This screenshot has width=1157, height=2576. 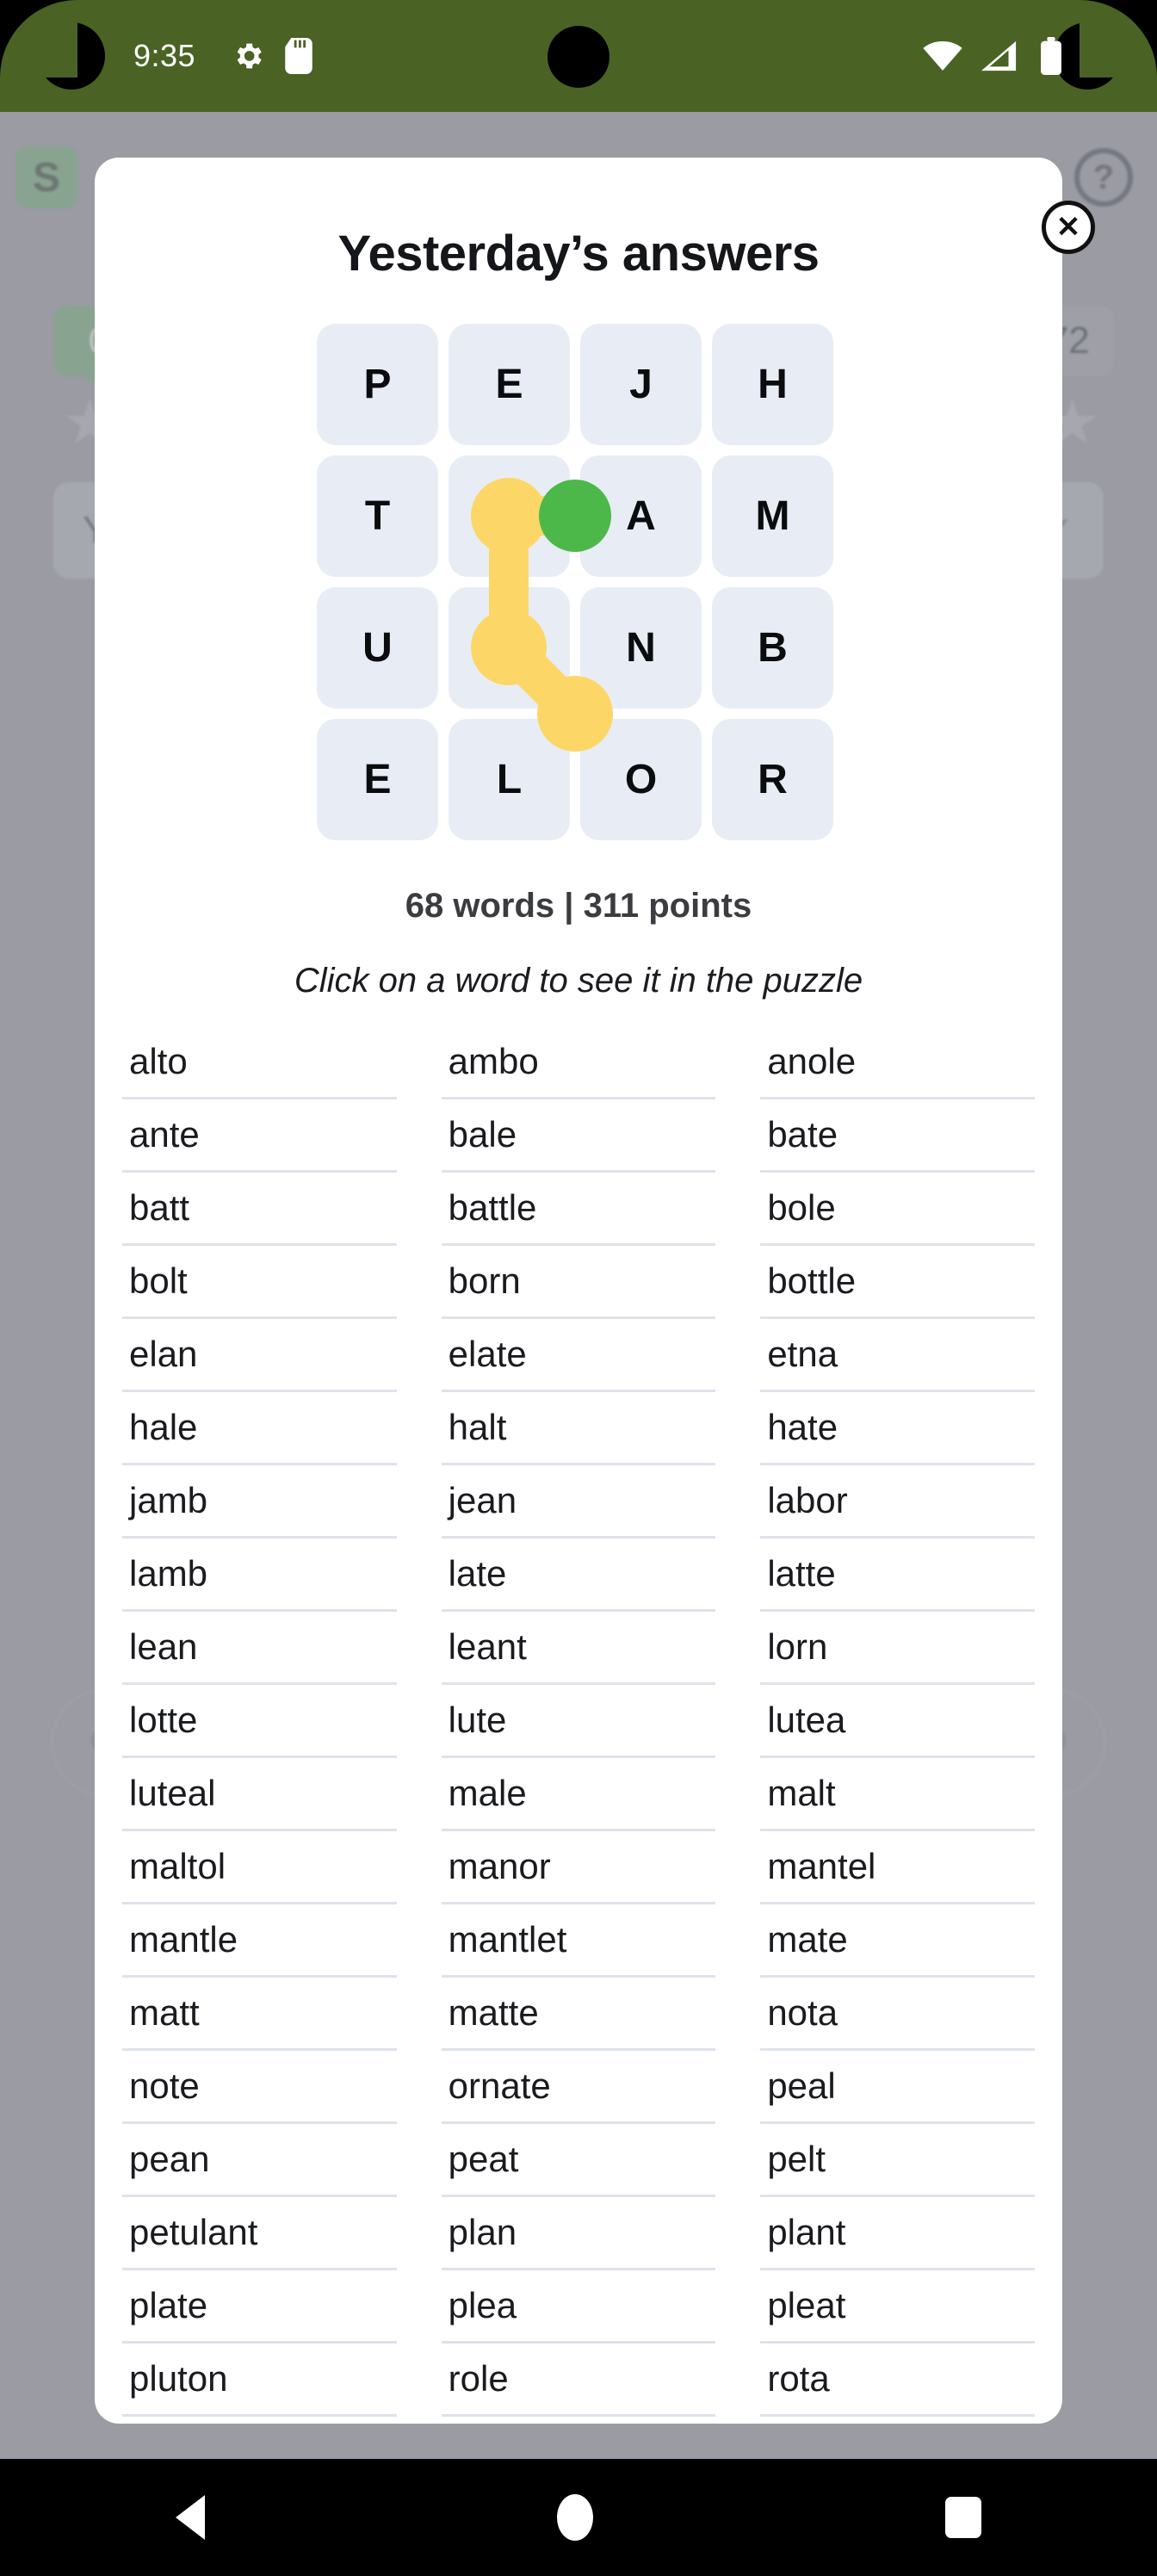 What do you see at coordinates (999, 55) in the screenshot?
I see `signal-icon` at bounding box center [999, 55].